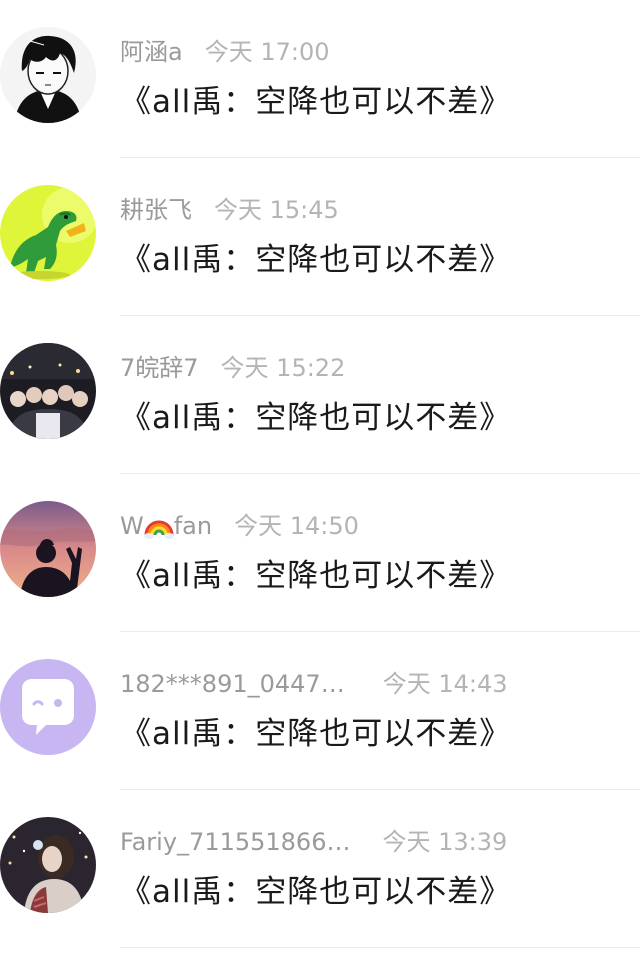 The image size is (640, 954). What do you see at coordinates (48, 549) in the screenshot?
I see `sunset-silhouette-avatar` at bounding box center [48, 549].